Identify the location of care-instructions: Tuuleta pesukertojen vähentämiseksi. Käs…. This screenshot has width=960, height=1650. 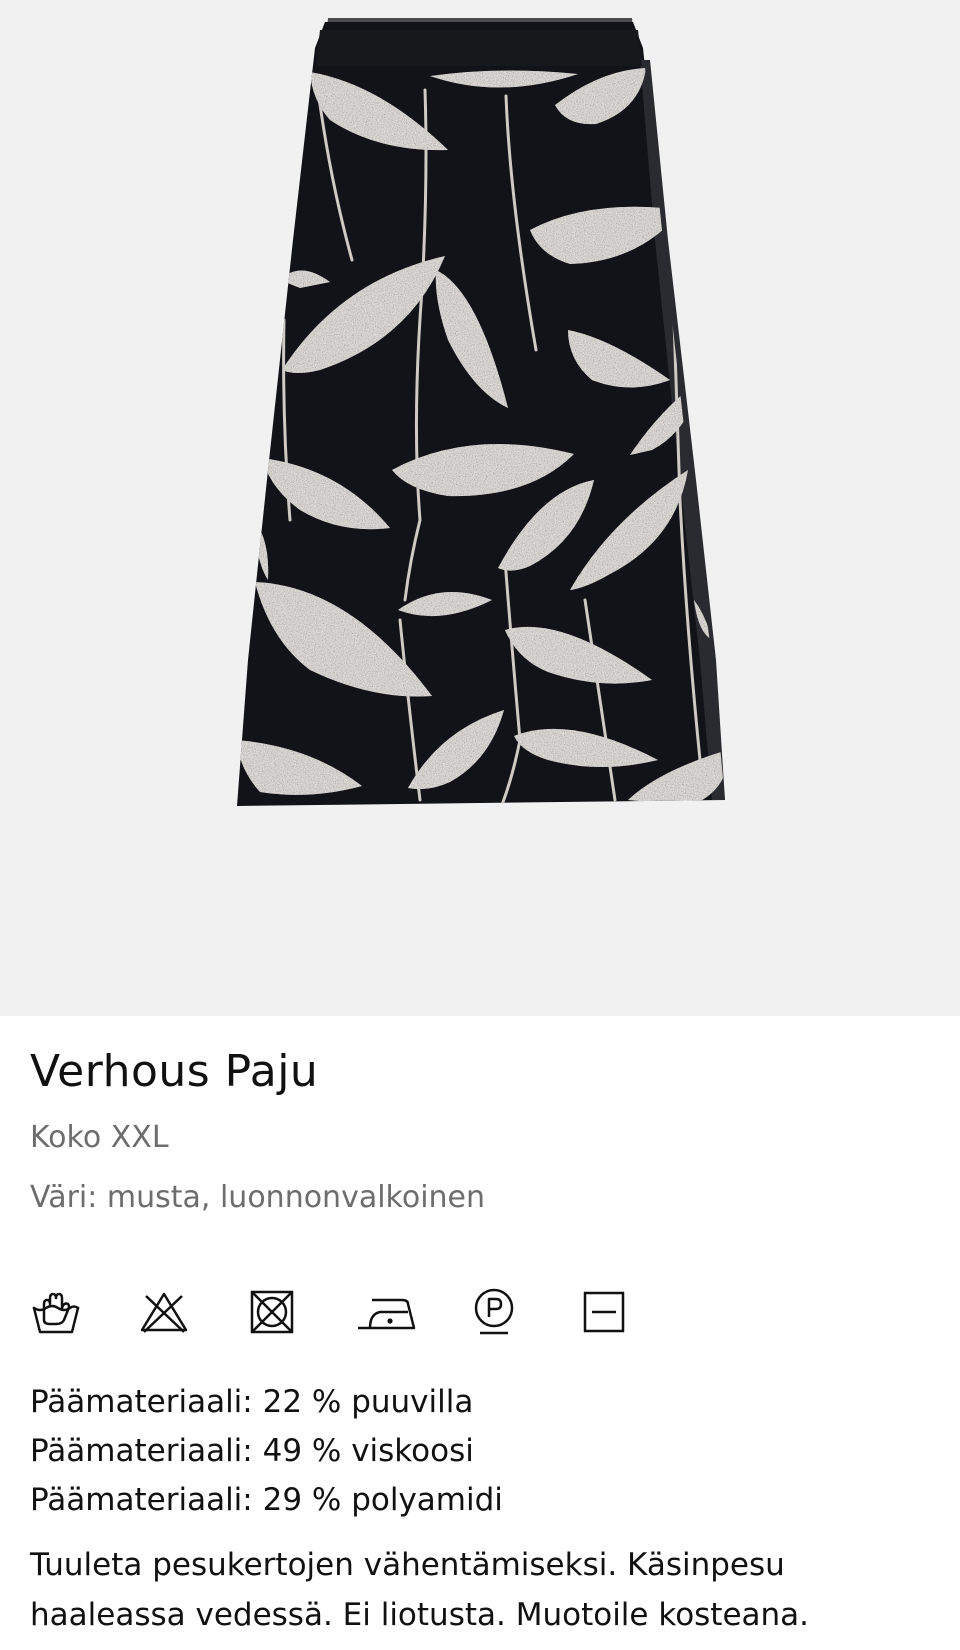
(420, 1590).